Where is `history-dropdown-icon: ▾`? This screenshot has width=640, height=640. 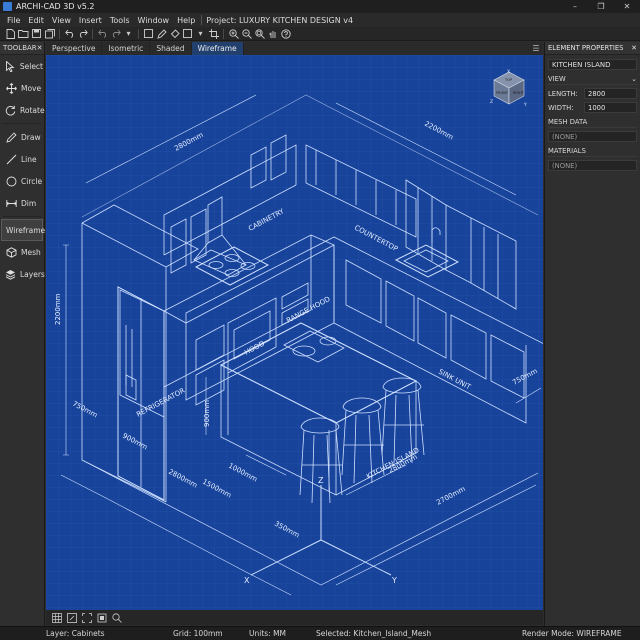 history-dropdown-icon: ▾ is located at coordinates (128, 34).